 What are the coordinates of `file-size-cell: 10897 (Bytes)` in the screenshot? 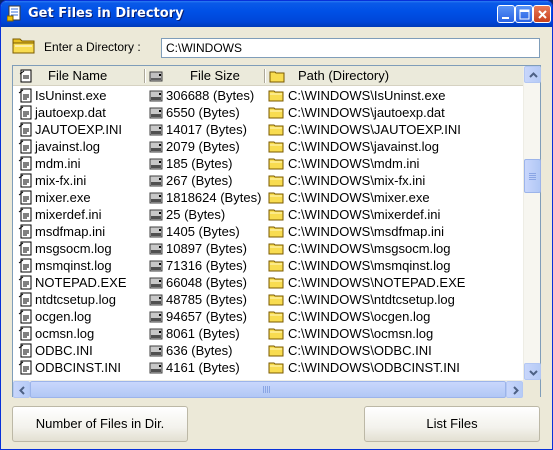 It's located at (205, 248).